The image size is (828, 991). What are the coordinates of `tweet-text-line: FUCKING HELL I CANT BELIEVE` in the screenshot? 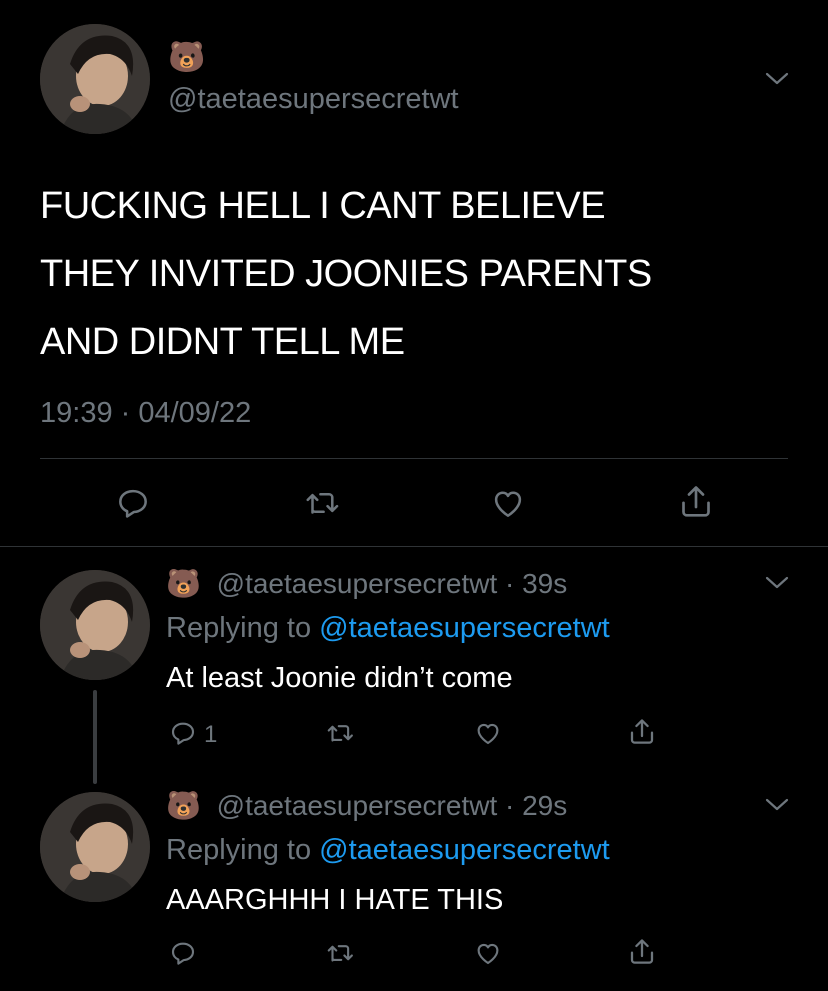 It's located at (323, 206).